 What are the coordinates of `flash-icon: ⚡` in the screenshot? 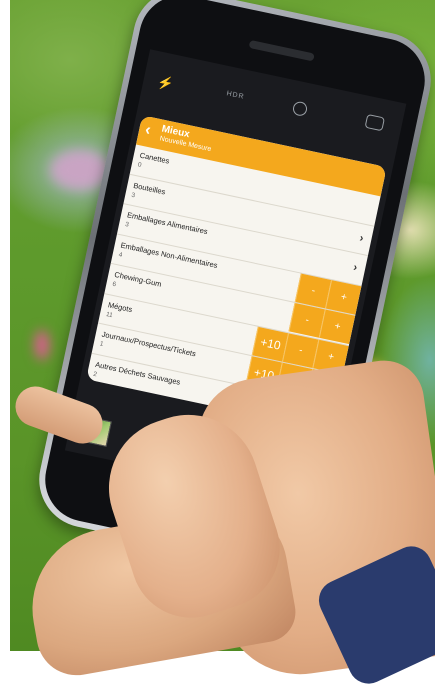 It's located at (165, 83).